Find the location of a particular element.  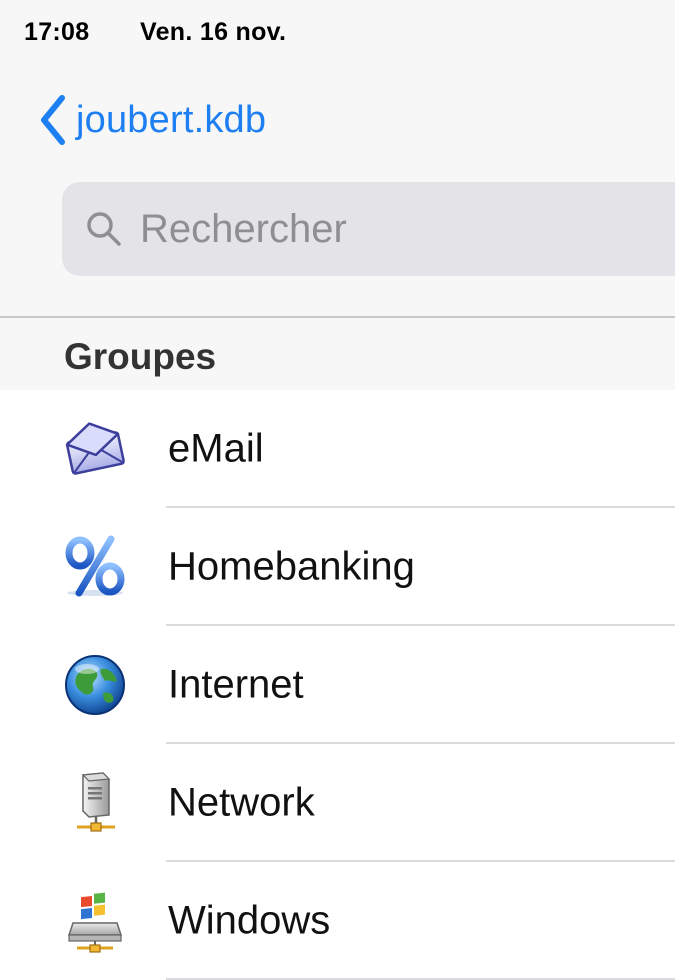

chevron-left-icon is located at coordinates (53, 120).